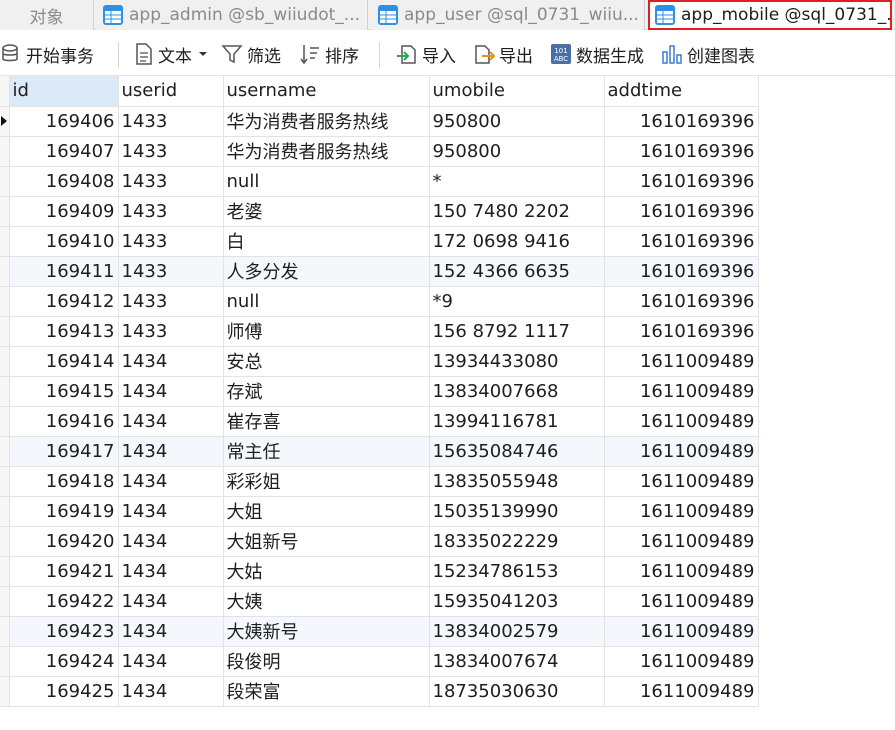 The image size is (895, 730). Describe the element at coordinates (64, 451) in the screenshot. I see `cell-id: 169417` at that location.